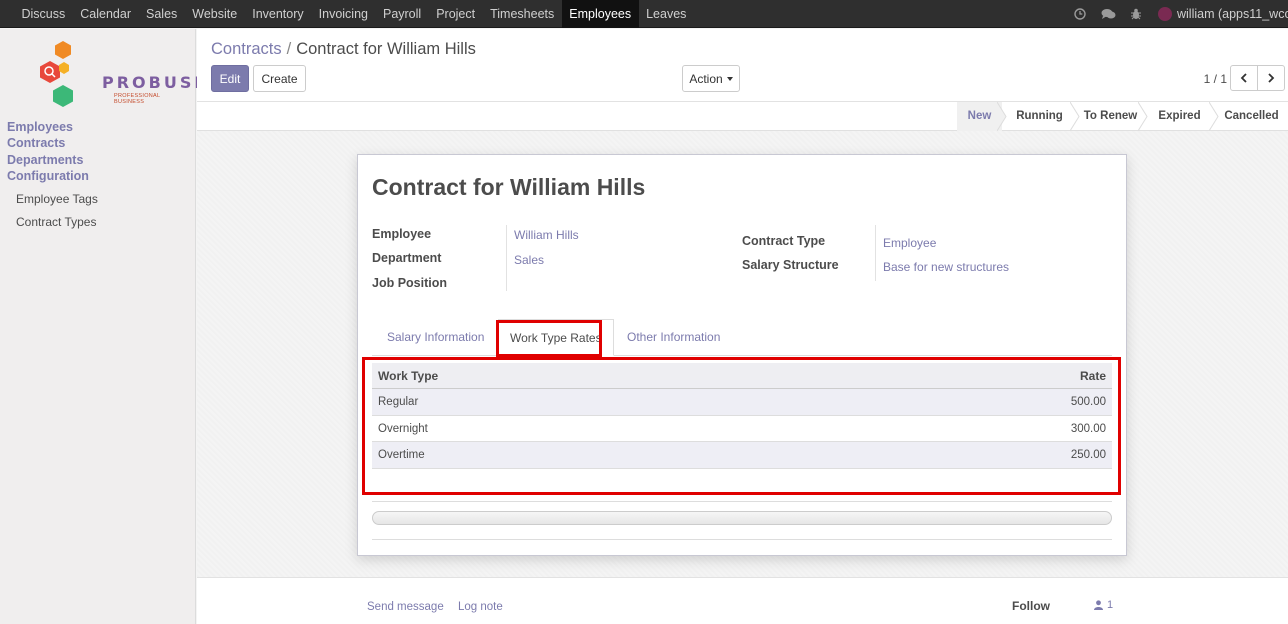 Image resolution: width=1288 pixels, height=624 pixels. What do you see at coordinates (742, 518) in the screenshot?
I see `horizontal-scrollbar` at bounding box center [742, 518].